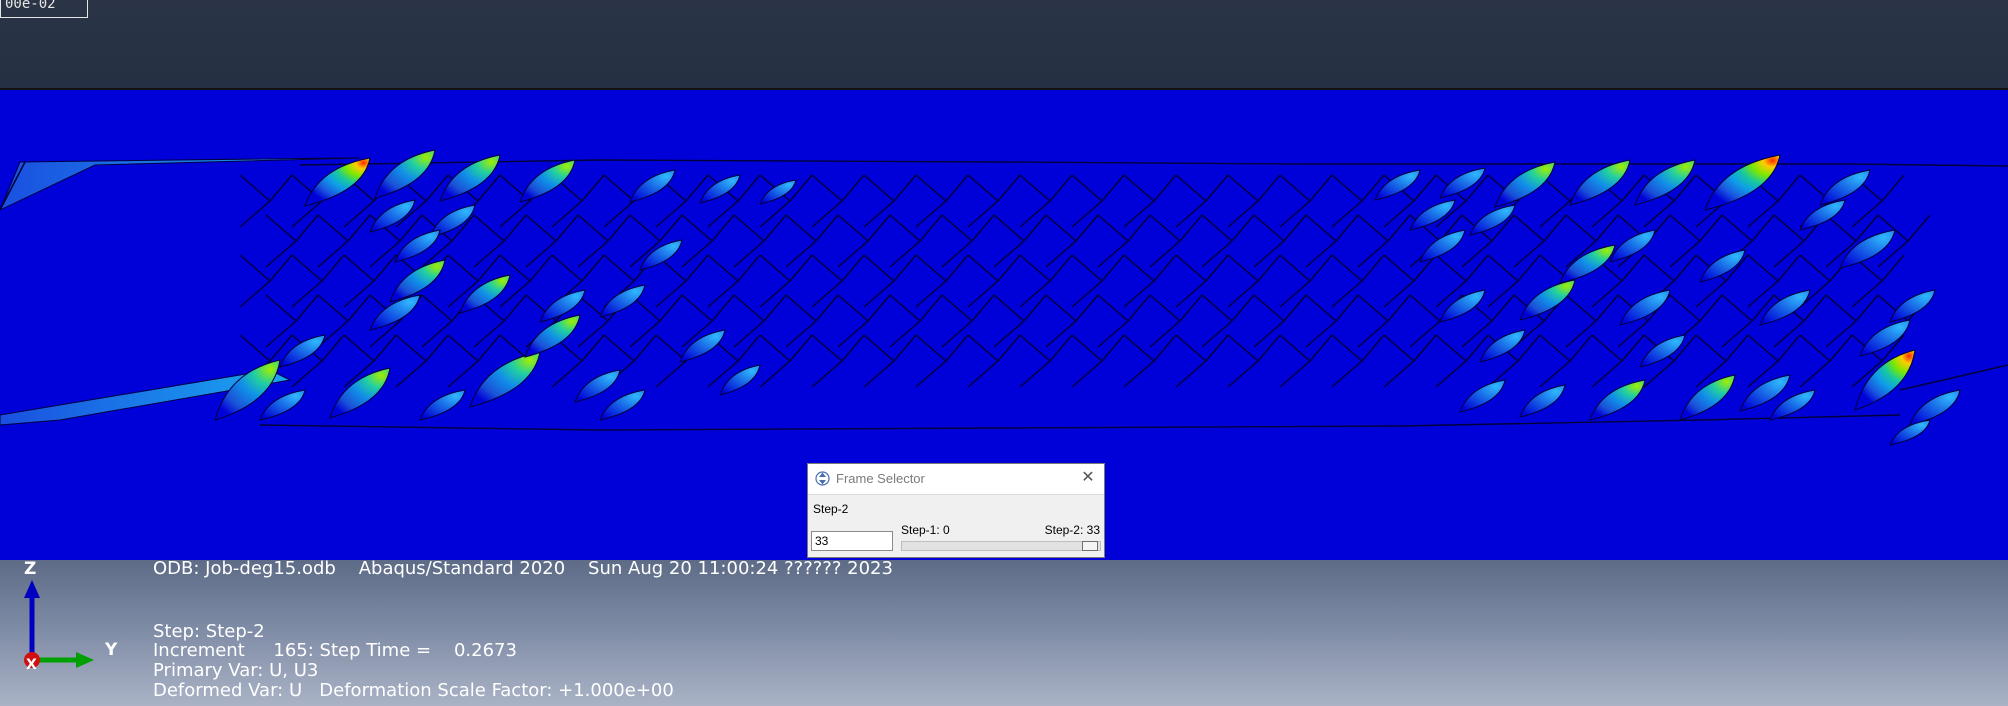 The height and width of the screenshot is (706, 2008). What do you see at coordinates (335, 650) in the screenshot?
I see `increment-info-line: Increment 165: Step Time = 0.2673` at bounding box center [335, 650].